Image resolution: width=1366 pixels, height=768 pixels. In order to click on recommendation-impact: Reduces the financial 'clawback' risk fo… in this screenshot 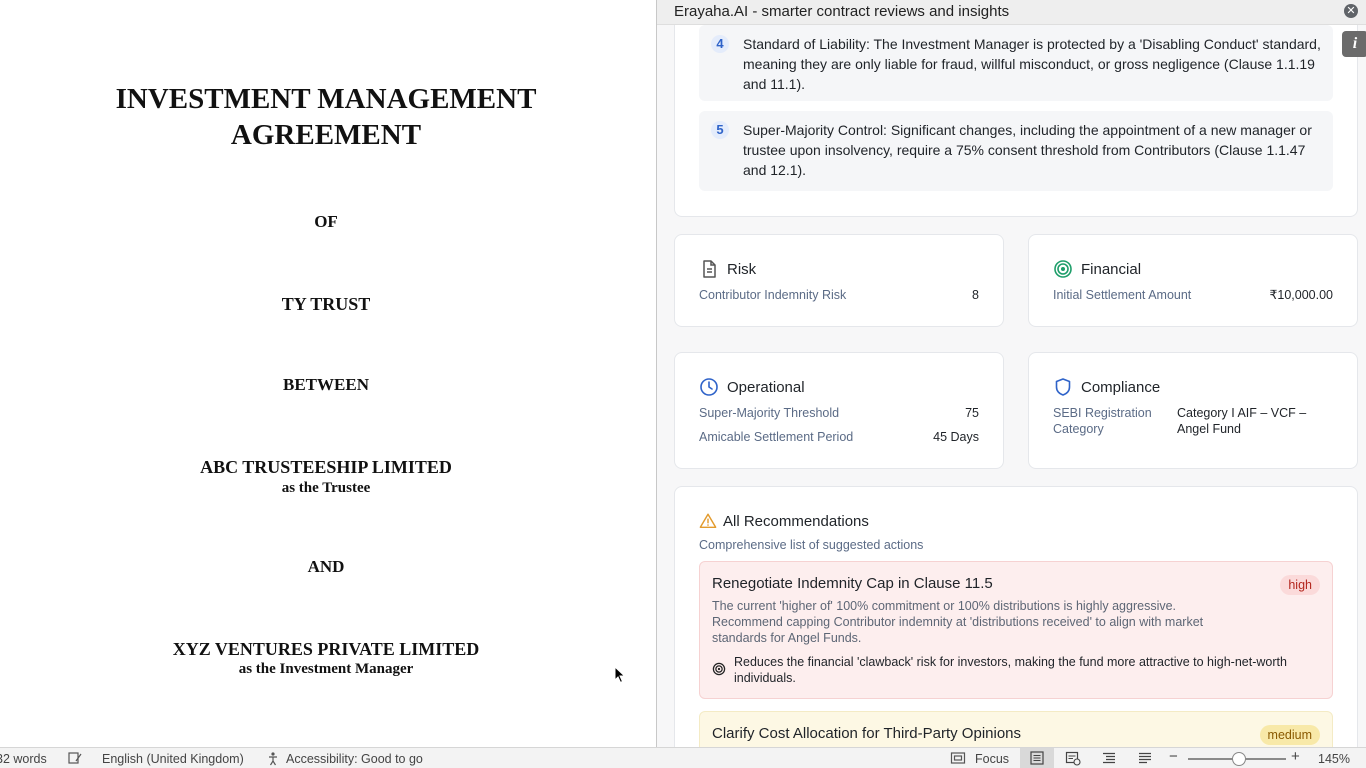, I will do `click(1010, 670)`.